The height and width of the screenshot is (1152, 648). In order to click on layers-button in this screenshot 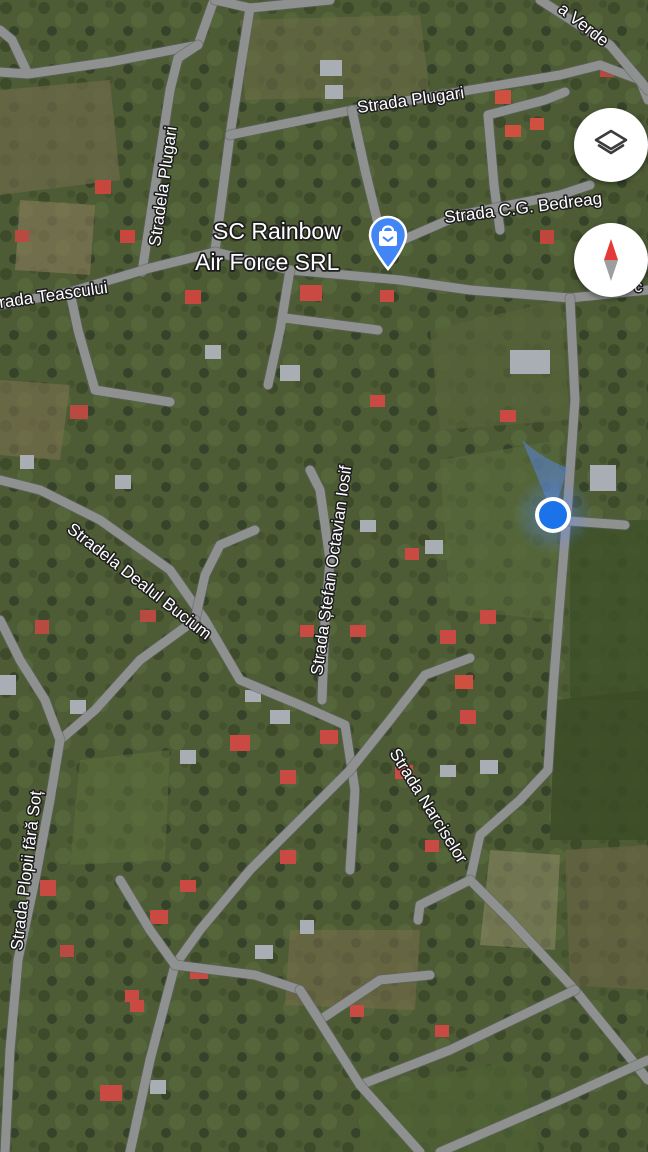, I will do `click(611, 145)`.